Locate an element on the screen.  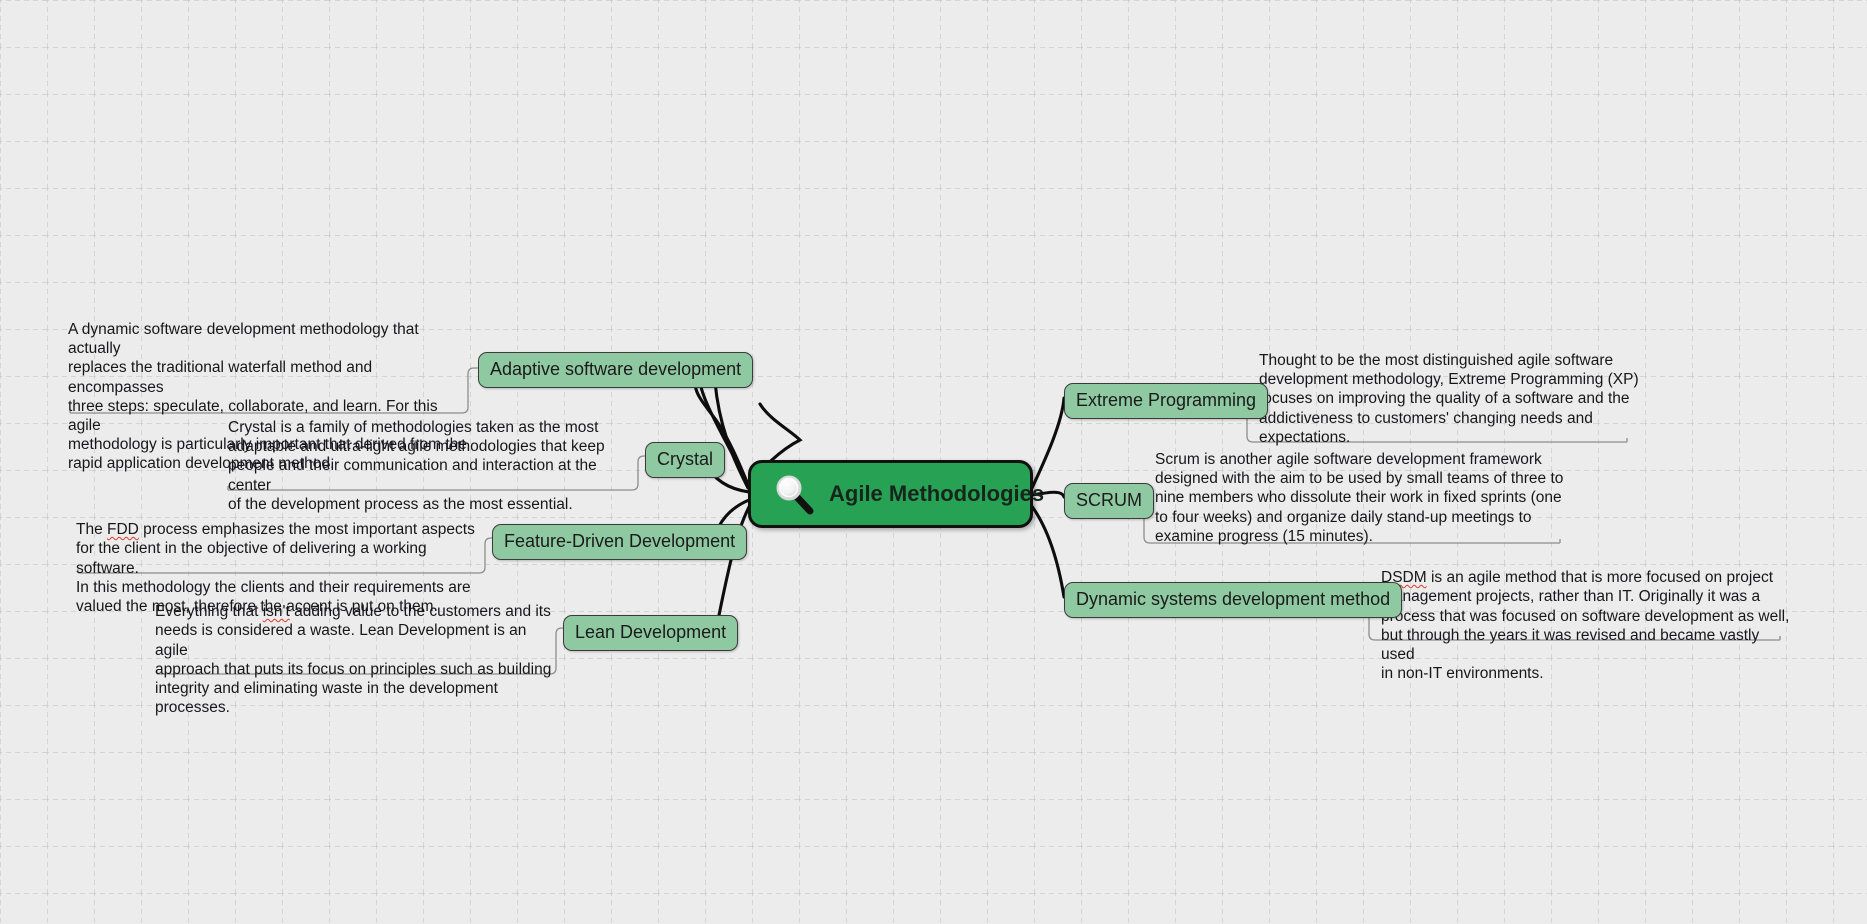
central-node: Agile Methodologies is located at coordinates (896, 494).